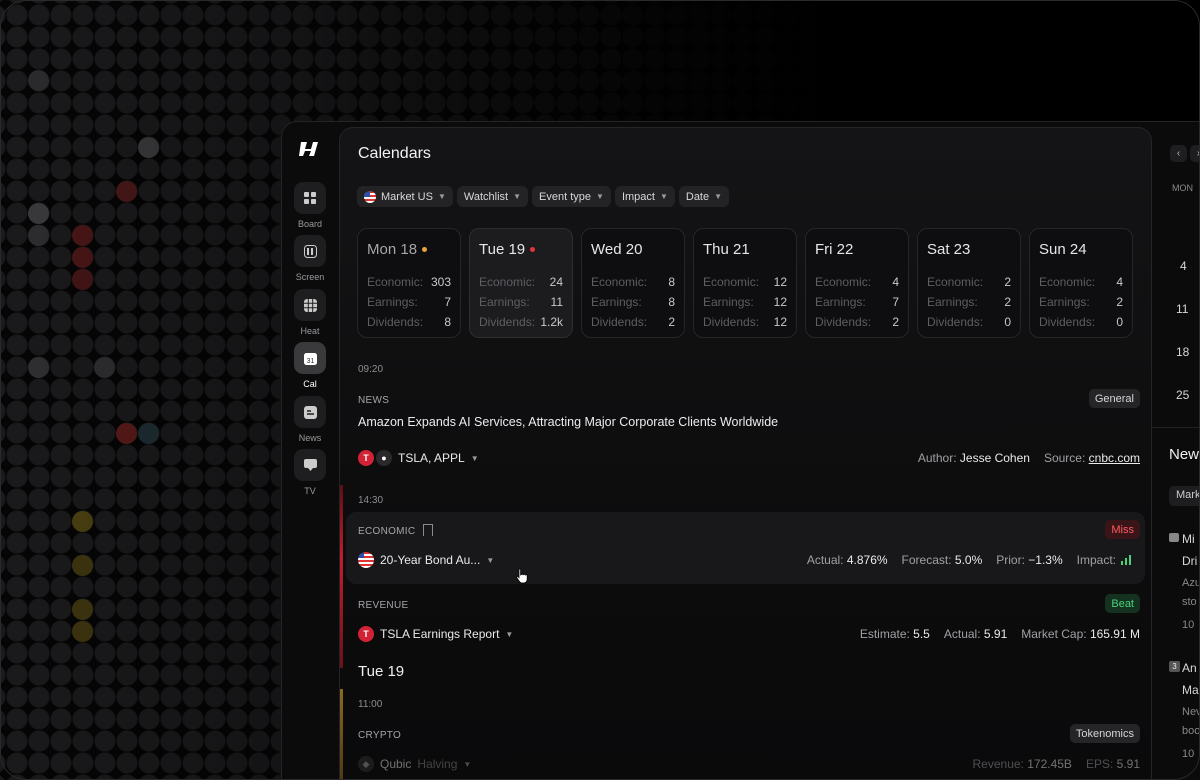 This screenshot has height=780, width=1200. I want to click on status-dot, so click(533, 249).